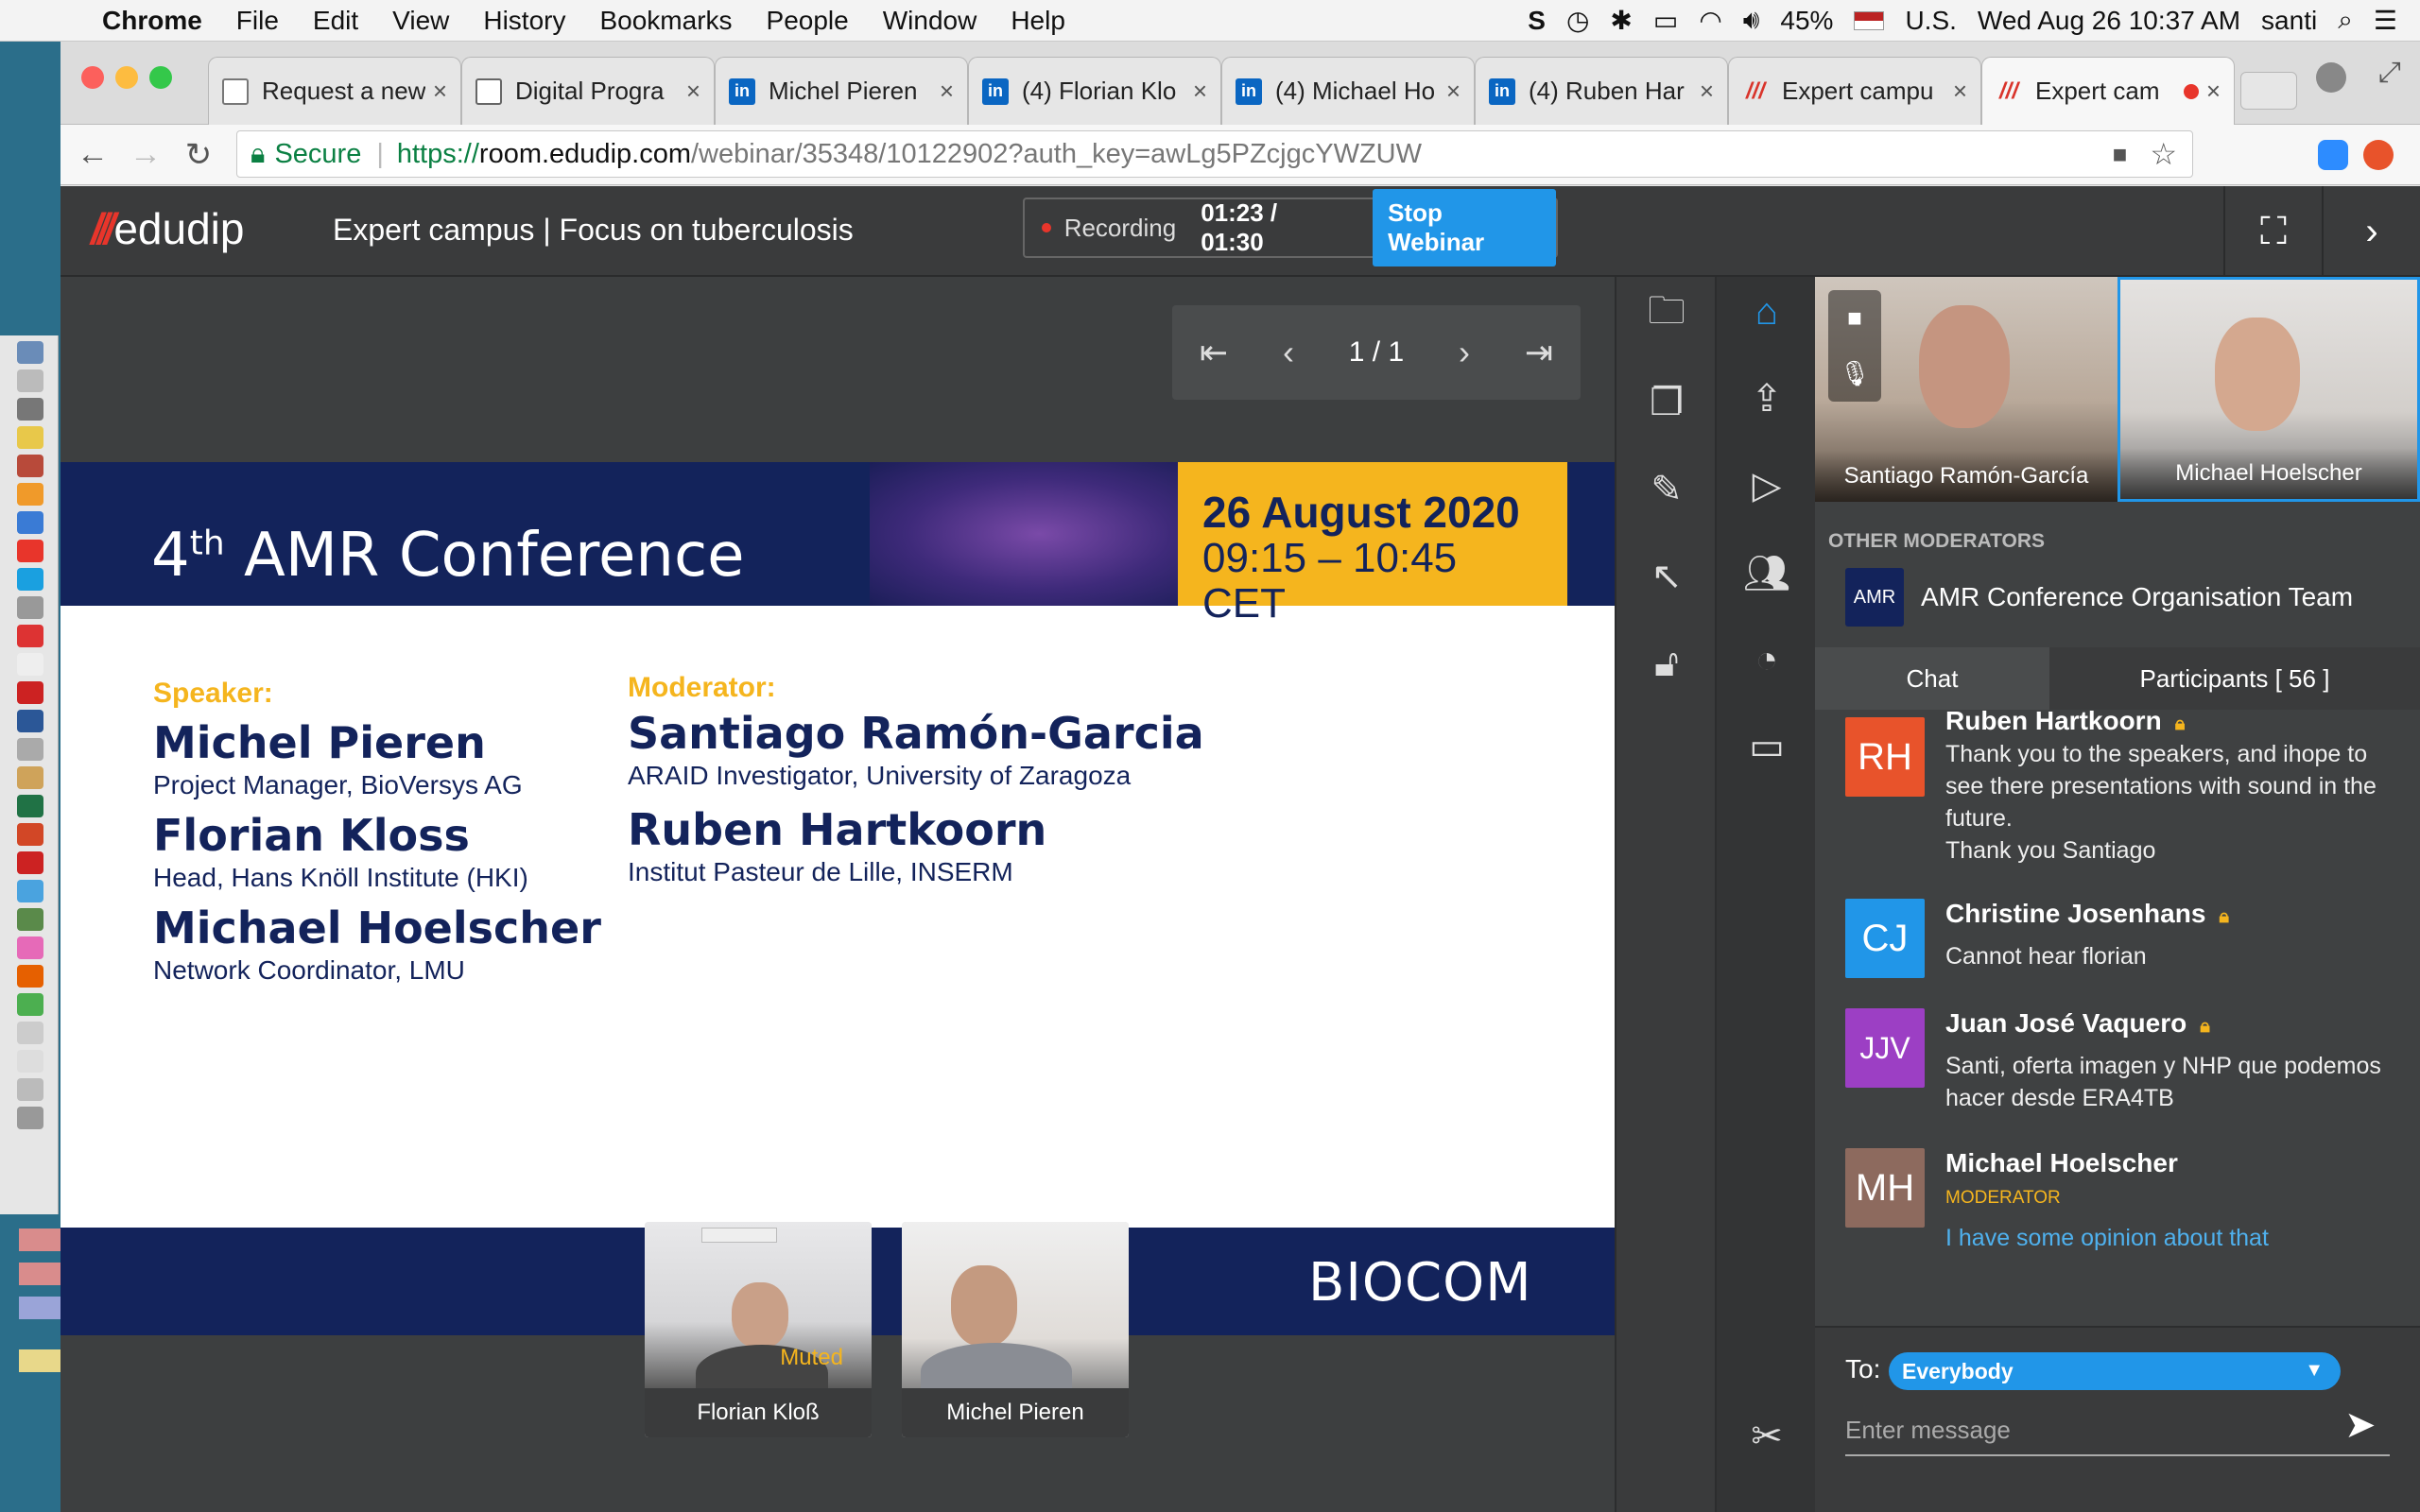  I want to click on chat-bubbles-icon: ▭, so click(1766, 746).